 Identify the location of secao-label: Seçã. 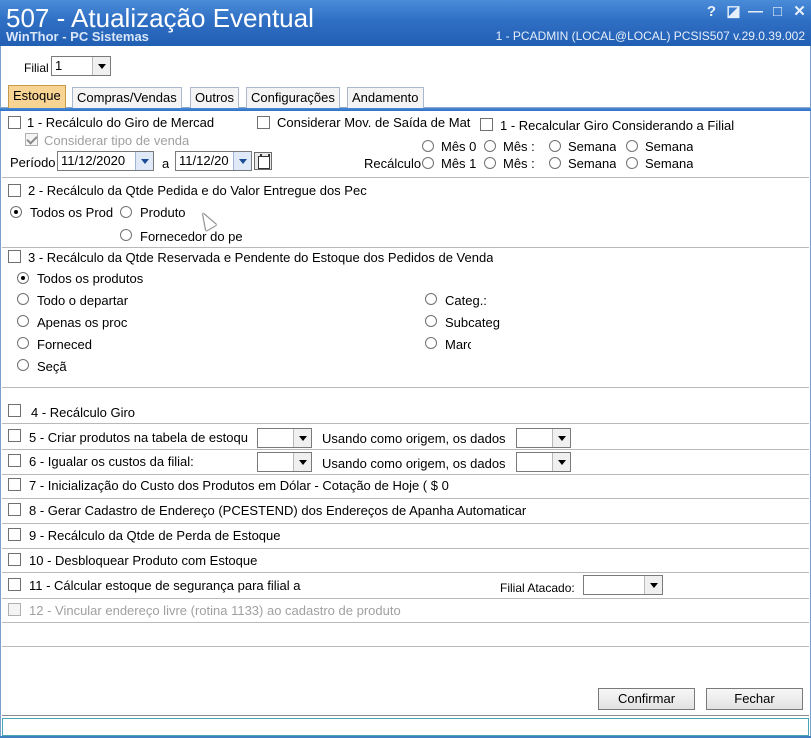
(52, 366).